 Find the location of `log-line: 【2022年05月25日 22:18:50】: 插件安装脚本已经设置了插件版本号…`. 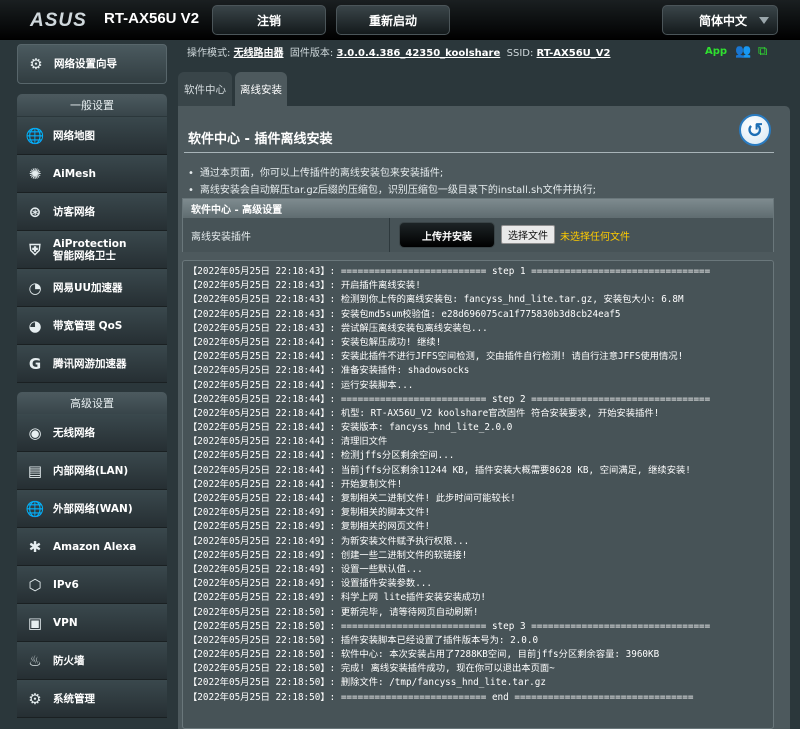

log-line: 【2022年05月25日 22:18:50】: 插件安装脚本已经设置了插件版本号… is located at coordinates (363, 640).